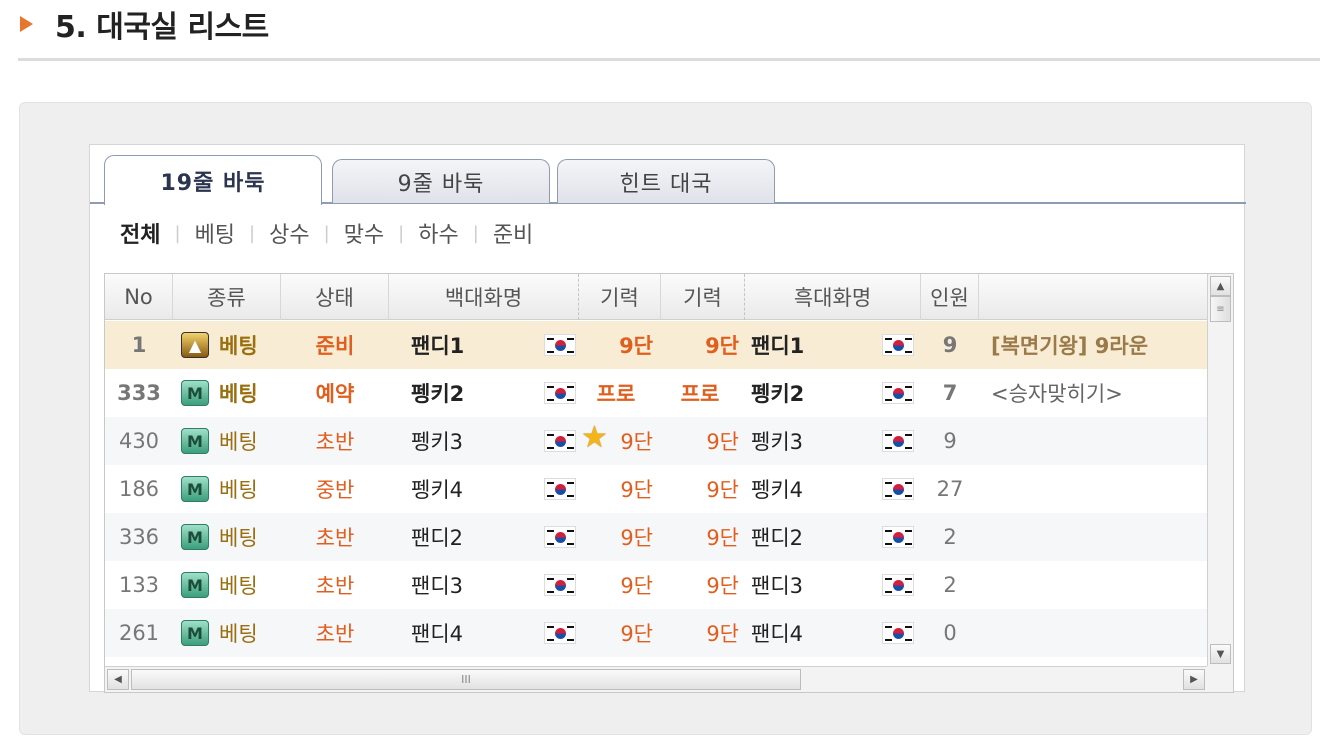 The height and width of the screenshot is (743, 1321). What do you see at coordinates (777, 538) in the screenshot?
I see `black-nickname: 팬디2` at bounding box center [777, 538].